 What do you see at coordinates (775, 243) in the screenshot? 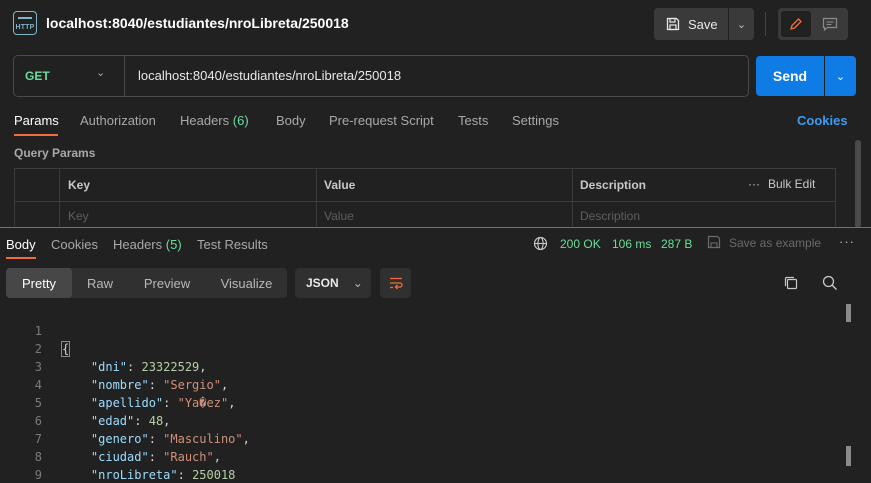
I see `save-as-example-button: Save as example` at bounding box center [775, 243].